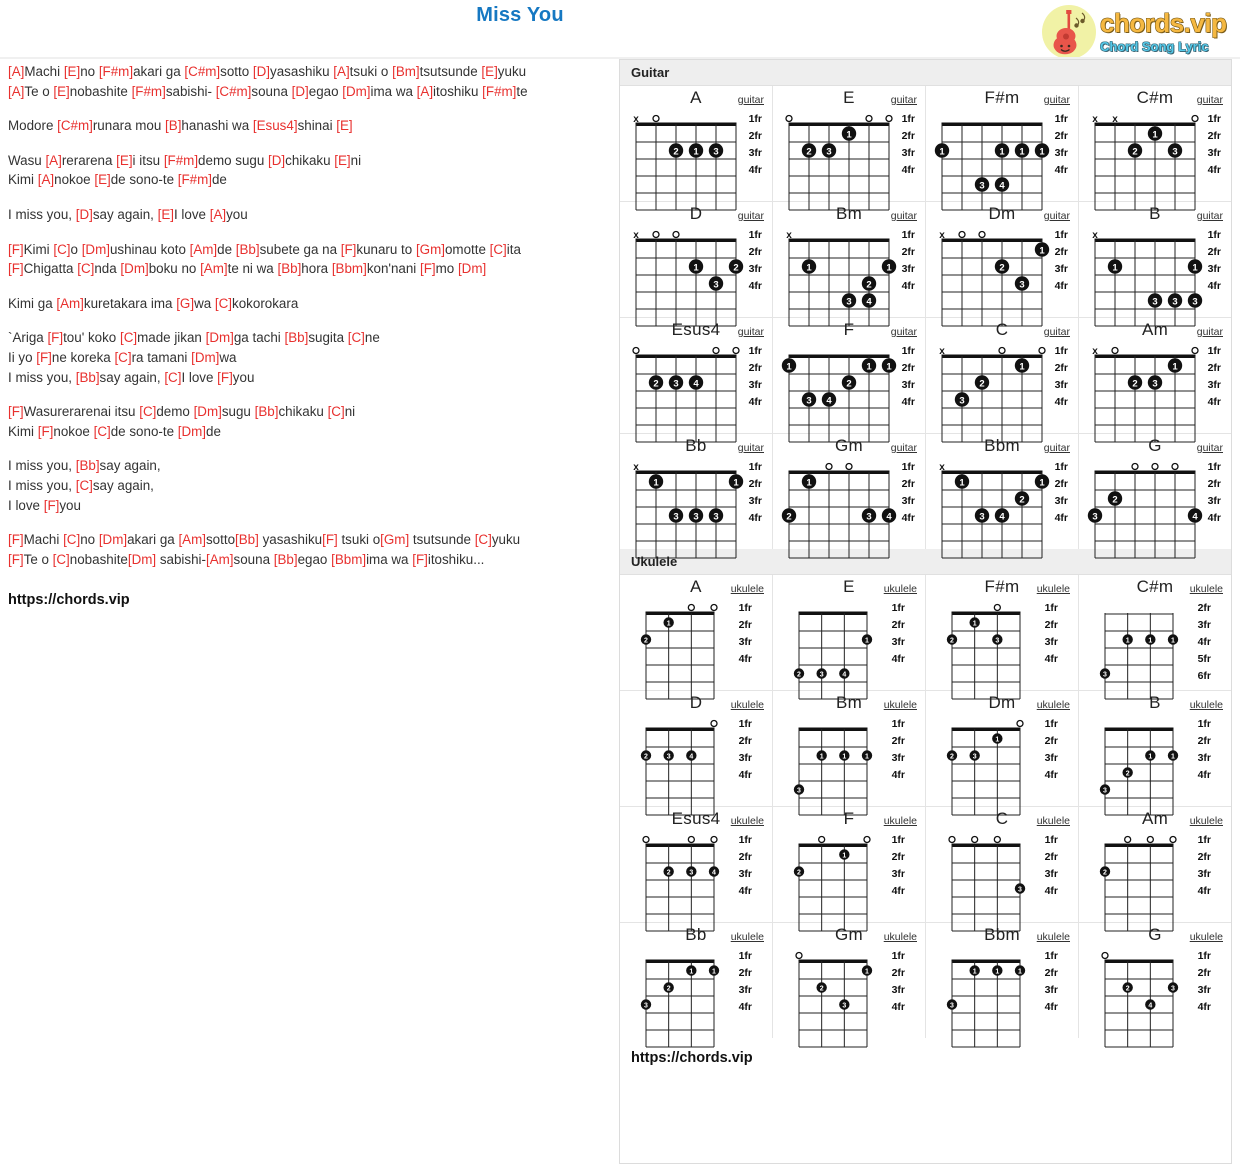 This screenshot has width=1240, height=1176. What do you see at coordinates (1155, 637) in the screenshot?
I see `chord-card-csharpm: C#m ukulele 1 1 1 3 2fr 3fr 4fr 5fr 6fr` at bounding box center [1155, 637].